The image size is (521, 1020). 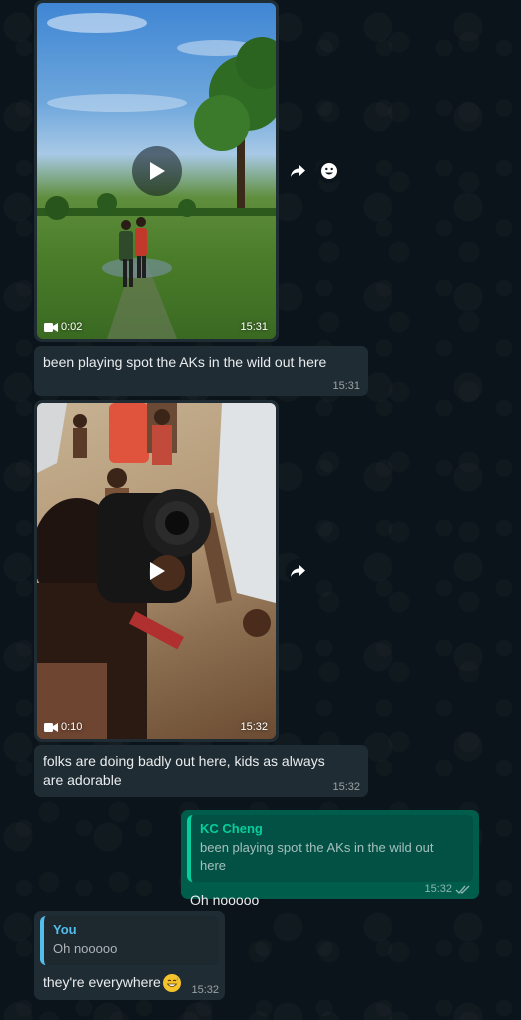 What do you see at coordinates (171, 982) in the screenshot?
I see `grinning-sweat-emoji` at bounding box center [171, 982].